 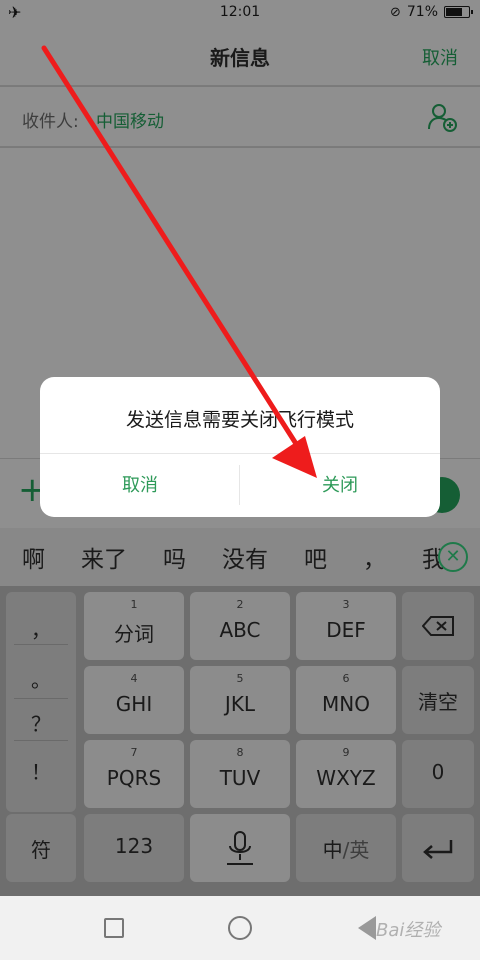 I want to click on header: 新信息 取消, so click(x=240, y=56).